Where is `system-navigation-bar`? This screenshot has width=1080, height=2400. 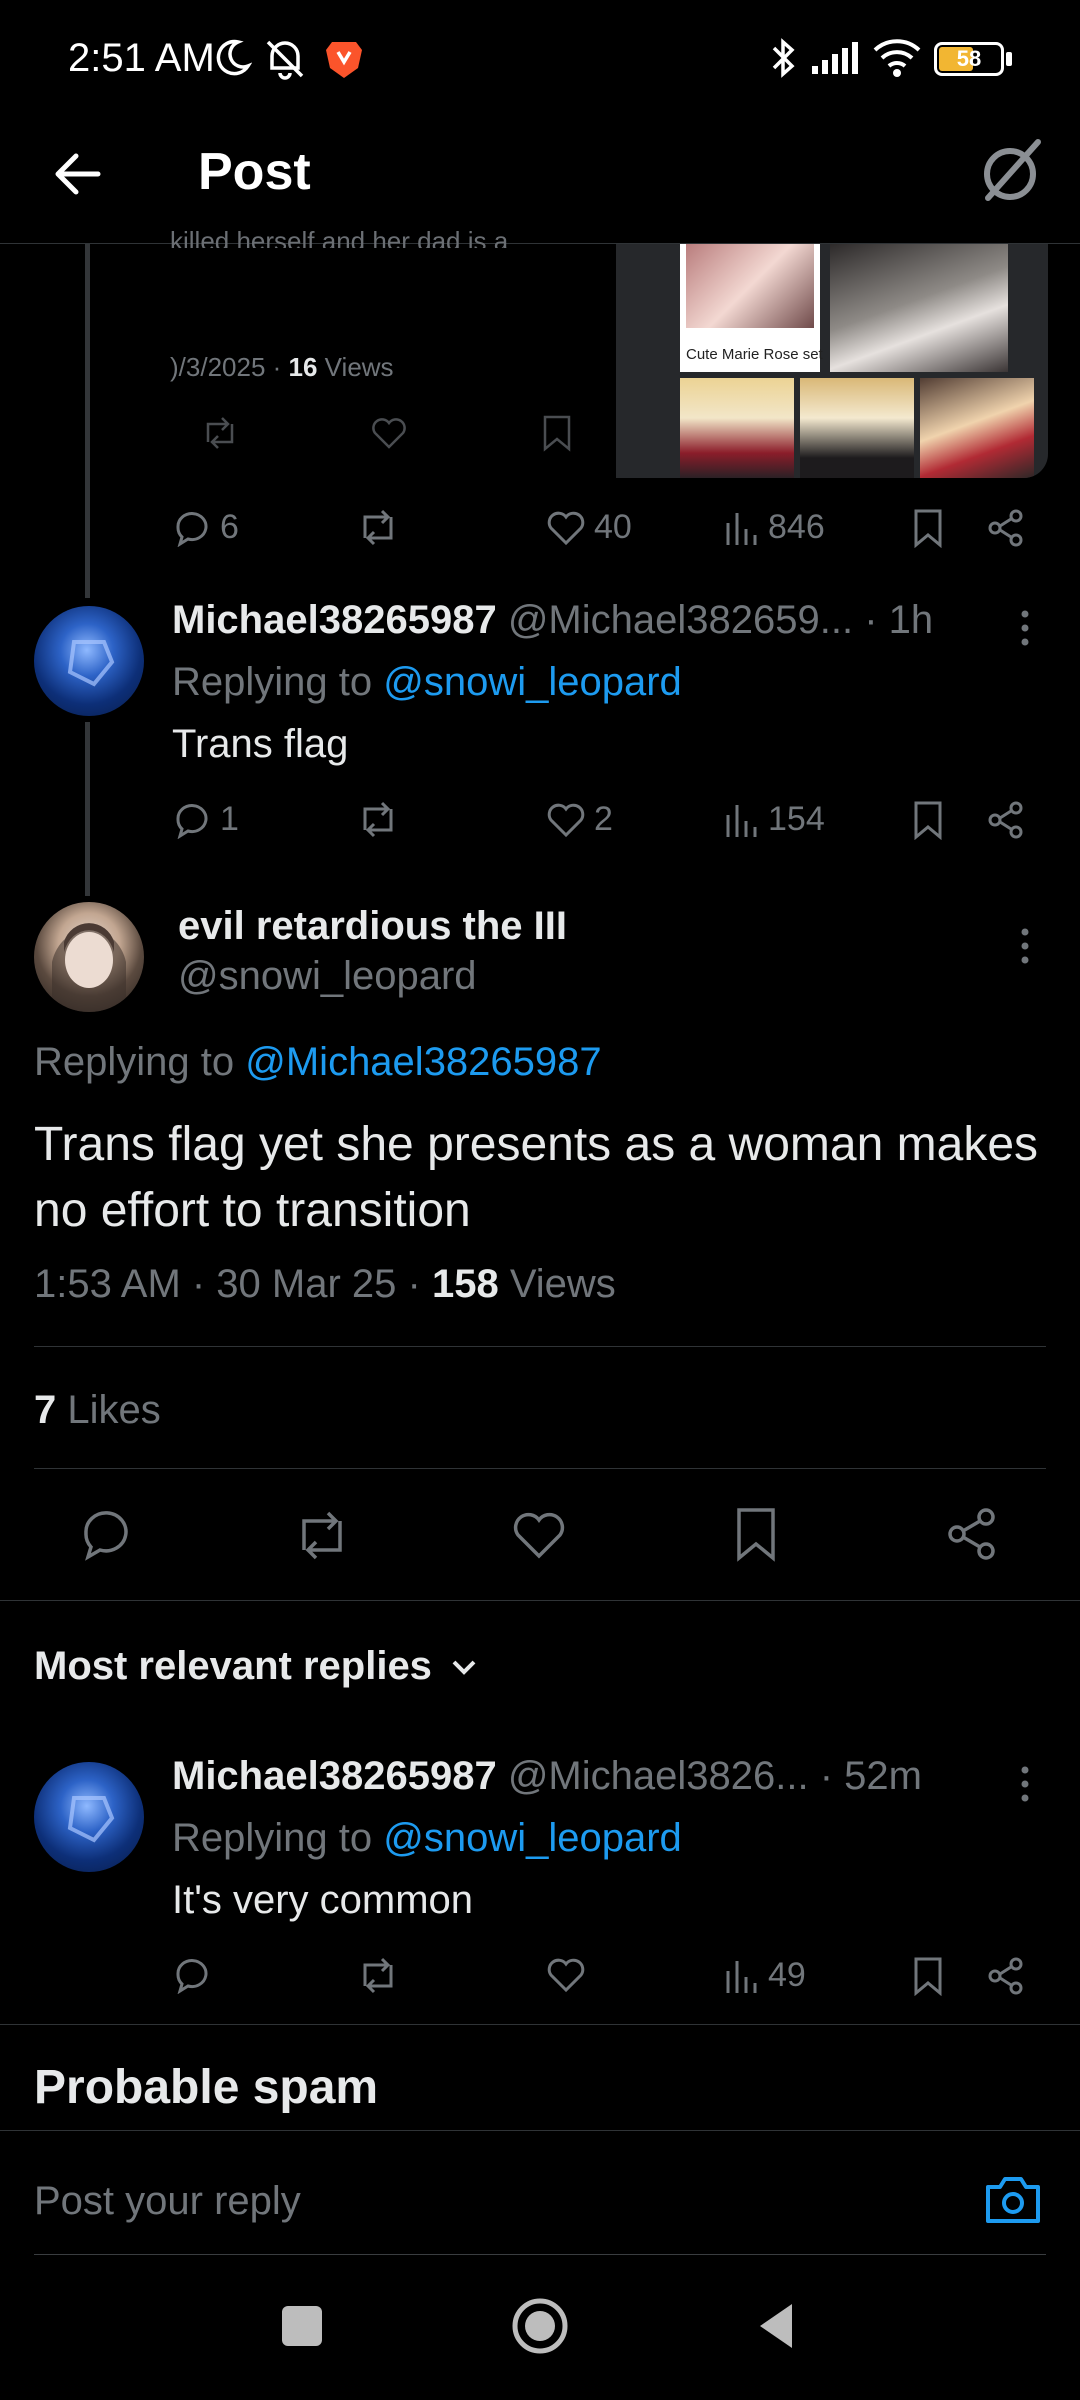
system-navigation-bar is located at coordinates (540, 2328).